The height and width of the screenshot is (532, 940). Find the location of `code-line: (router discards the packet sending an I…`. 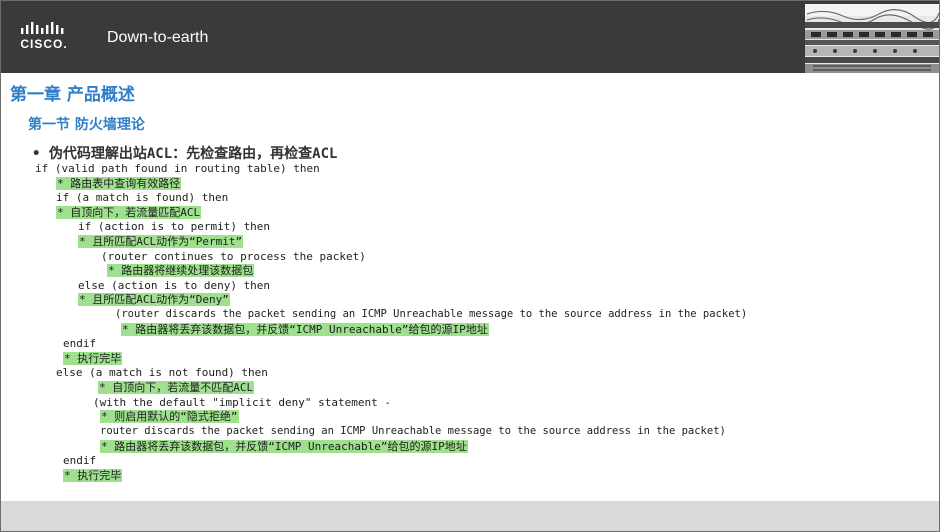

code-line: (router discards the packet sending an I… is located at coordinates (431, 314).